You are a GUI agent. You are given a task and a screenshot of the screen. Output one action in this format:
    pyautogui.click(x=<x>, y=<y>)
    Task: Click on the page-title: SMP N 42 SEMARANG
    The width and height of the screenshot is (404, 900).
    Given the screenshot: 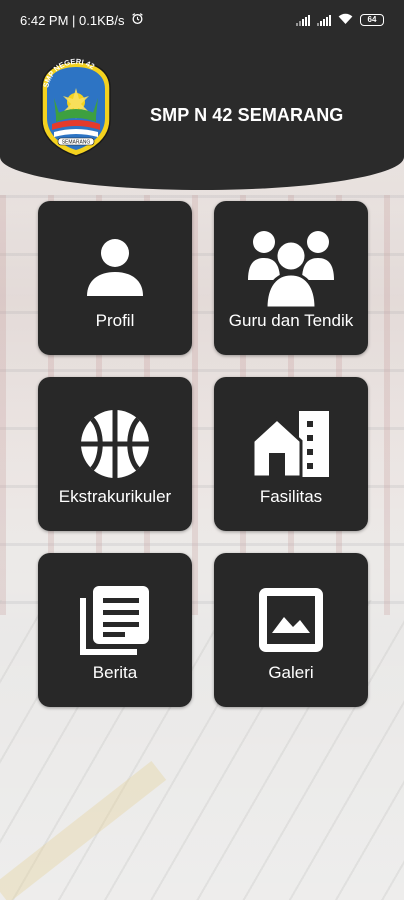 What is the action you would take?
    pyautogui.click(x=247, y=115)
    